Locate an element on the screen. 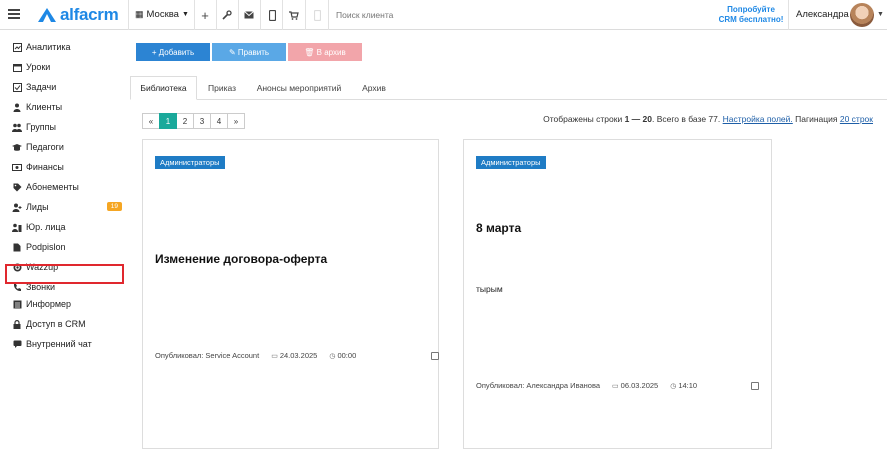  rows-per-page-link: 20 строк is located at coordinates (856, 119).